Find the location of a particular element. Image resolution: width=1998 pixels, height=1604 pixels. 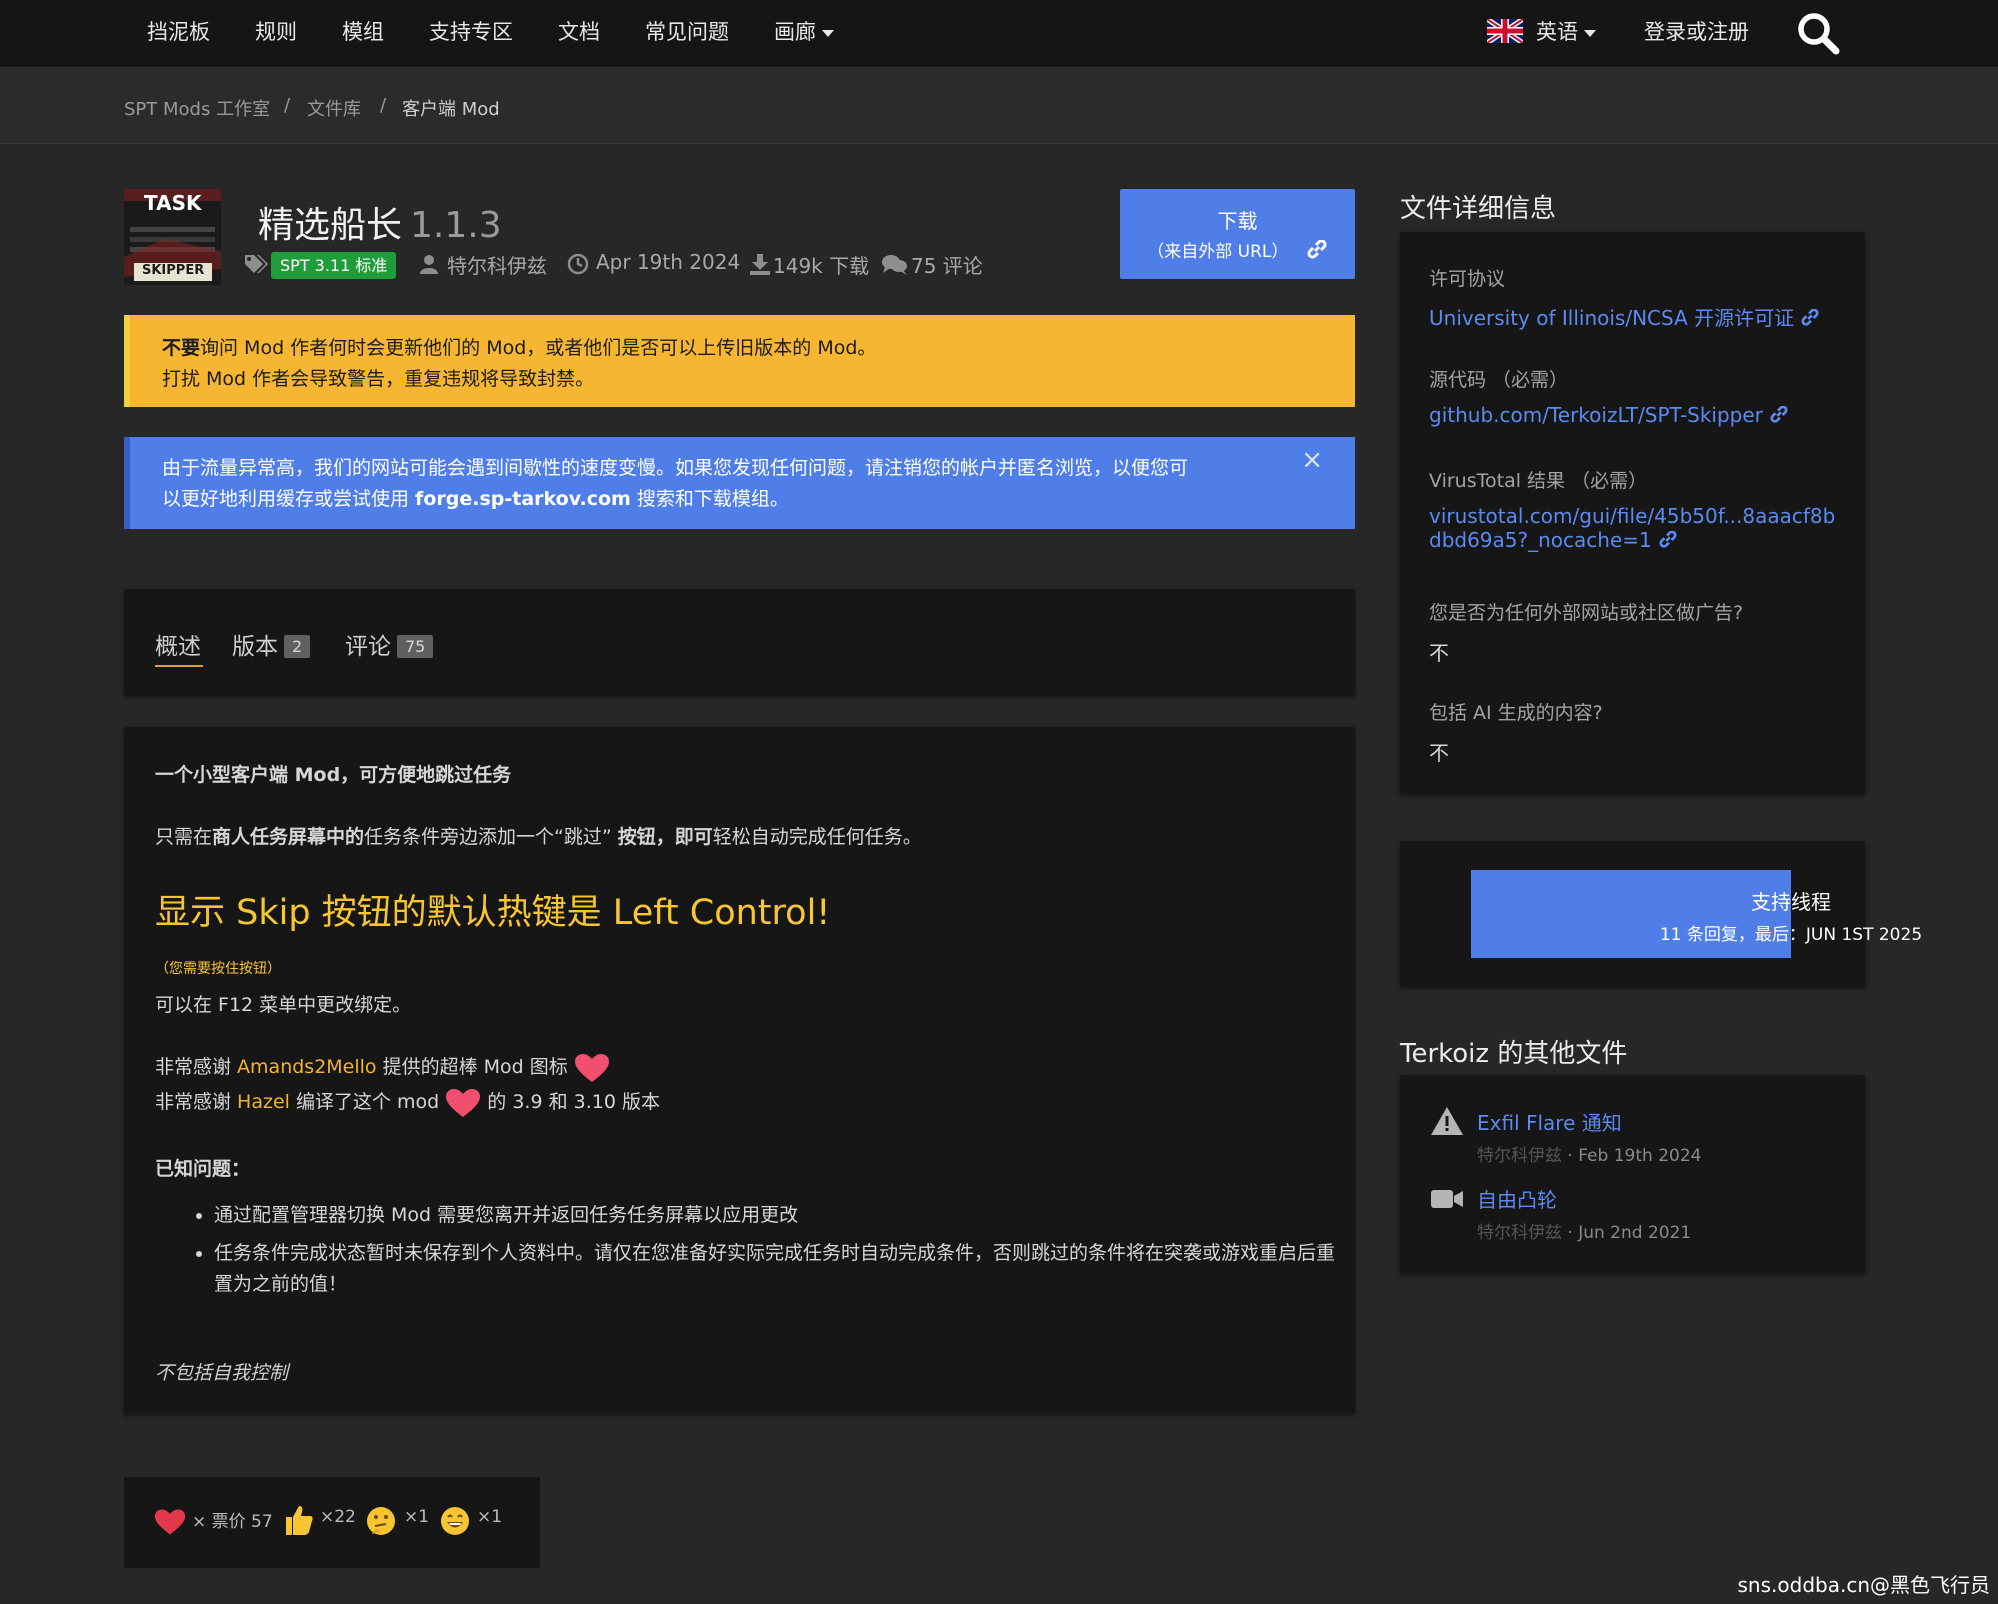

hotkey-heading: 显示 Skip 按钮的默认热键是 Left Control! is located at coordinates (493, 913).